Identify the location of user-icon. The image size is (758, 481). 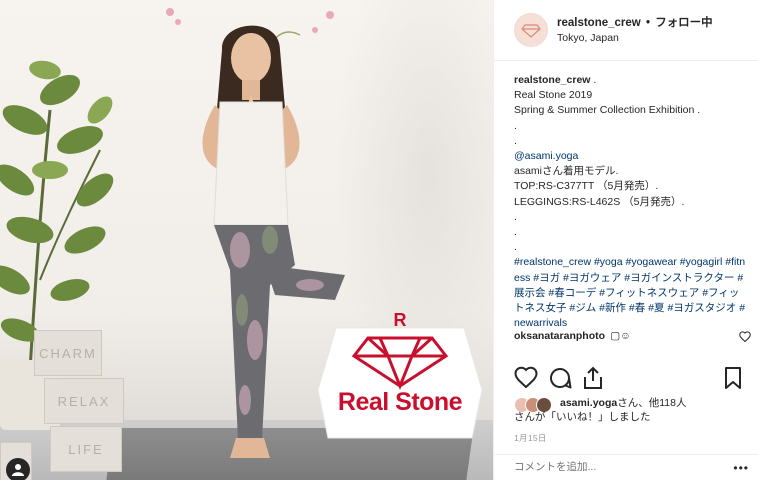
(18, 470).